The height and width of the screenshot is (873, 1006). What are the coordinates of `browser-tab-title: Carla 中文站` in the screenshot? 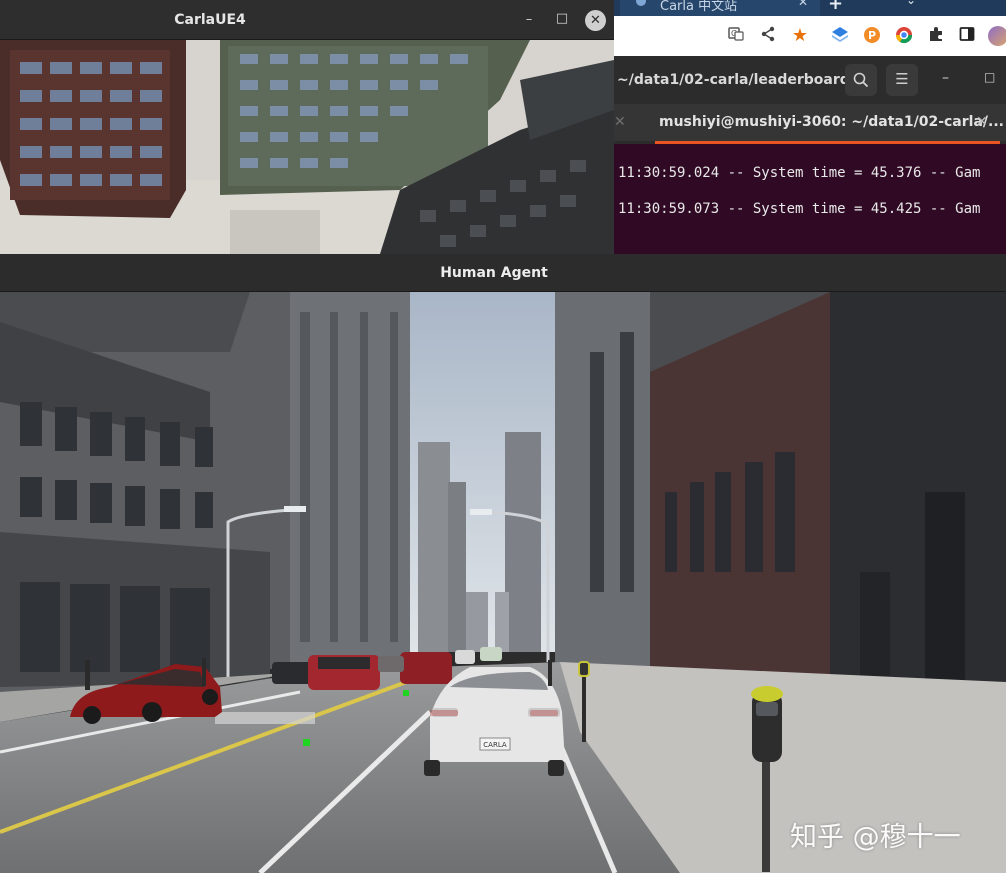 It's located at (699, 7).